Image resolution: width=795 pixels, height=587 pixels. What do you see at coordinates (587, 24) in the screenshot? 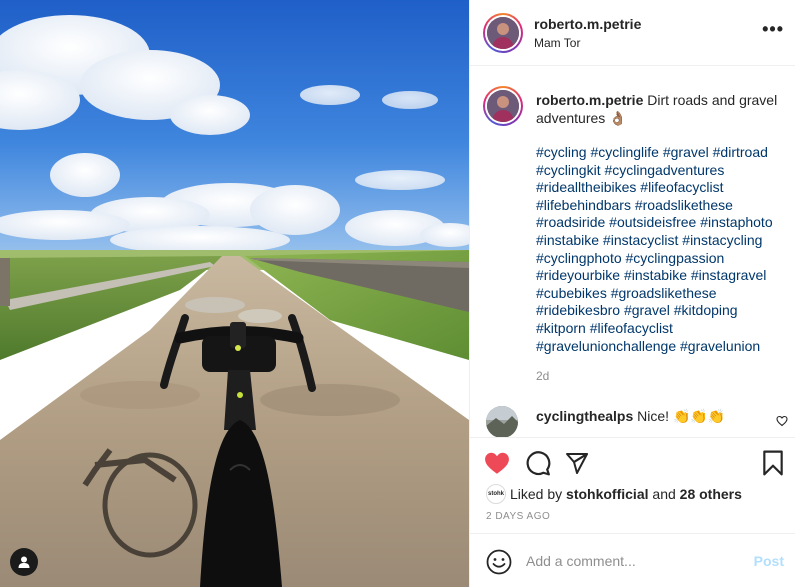
I see `author-username: roberto.m.petrie` at bounding box center [587, 24].